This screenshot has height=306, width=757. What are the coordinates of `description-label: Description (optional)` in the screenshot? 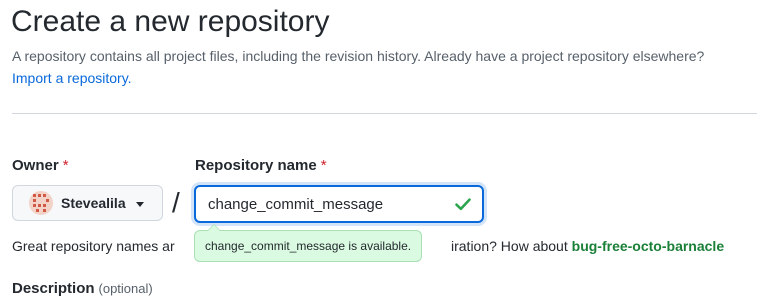 It's located at (82, 289).